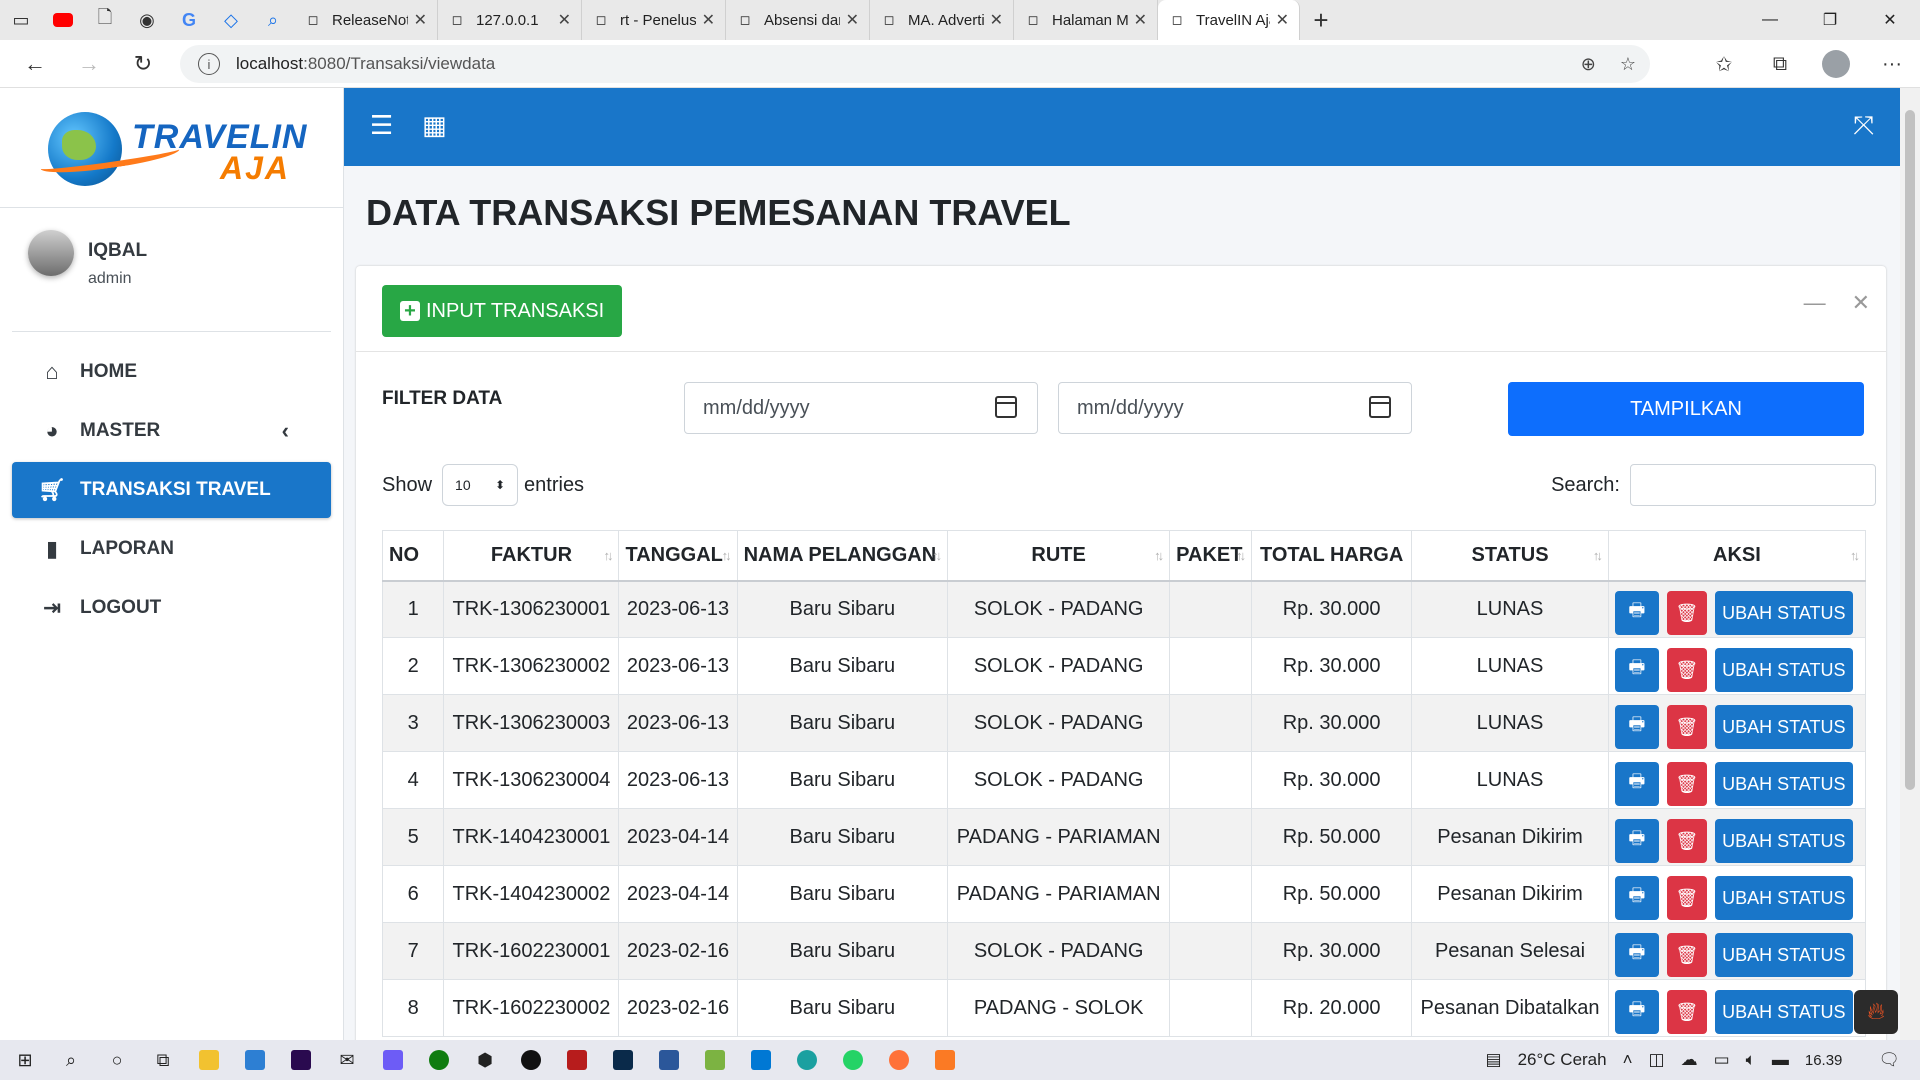 The height and width of the screenshot is (1080, 1920). Describe the element at coordinates (1780, 1060) in the screenshot. I see `battery-icon: ▬` at that location.